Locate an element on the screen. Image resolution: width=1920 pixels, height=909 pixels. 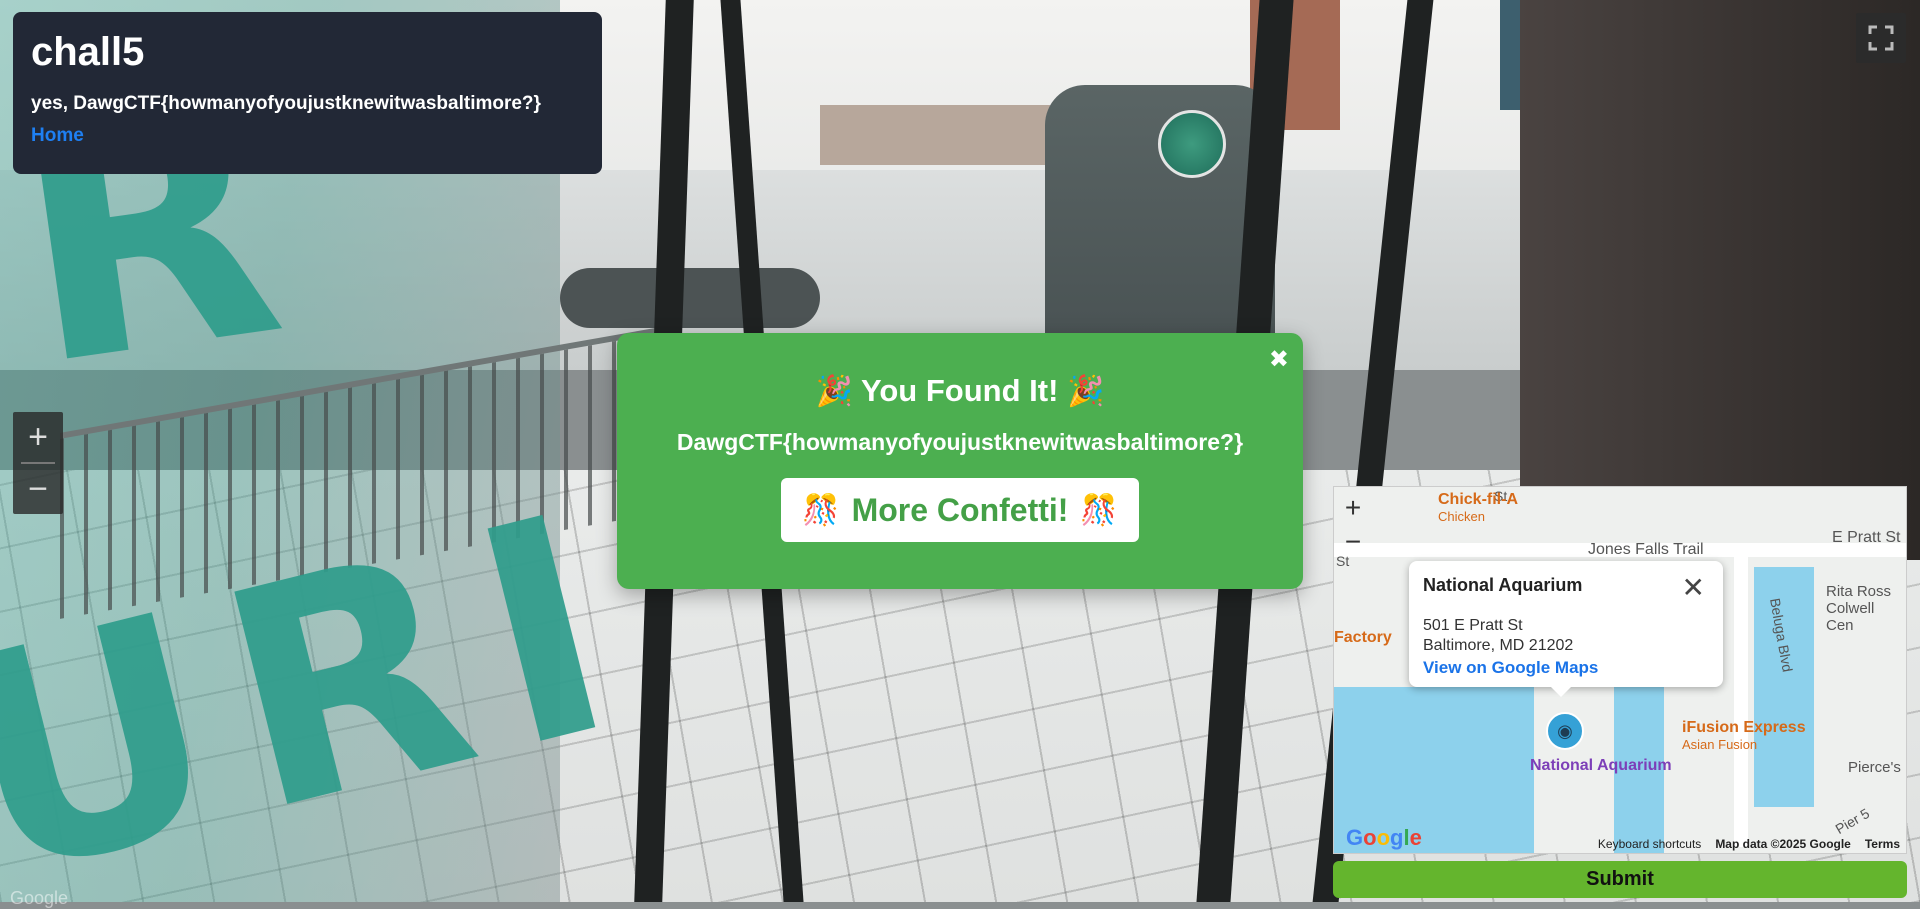
terms-link: Terms is located at coordinates (1882, 844).